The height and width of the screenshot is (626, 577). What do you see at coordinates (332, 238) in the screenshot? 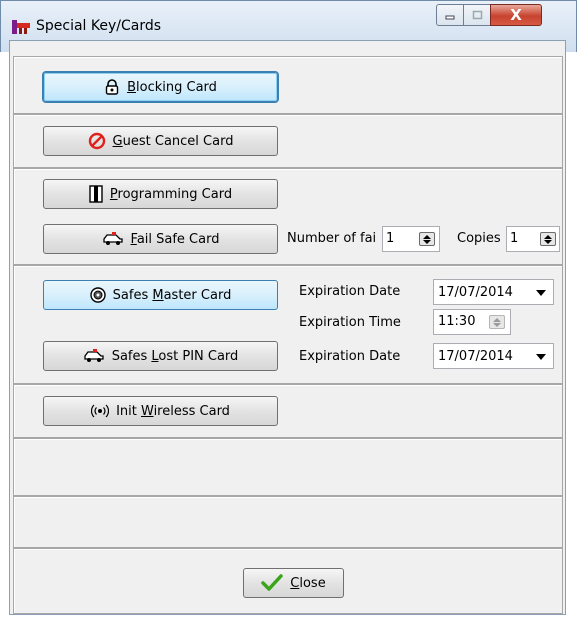
I see `number-of-failsafe-label: Number of fai` at bounding box center [332, 238].